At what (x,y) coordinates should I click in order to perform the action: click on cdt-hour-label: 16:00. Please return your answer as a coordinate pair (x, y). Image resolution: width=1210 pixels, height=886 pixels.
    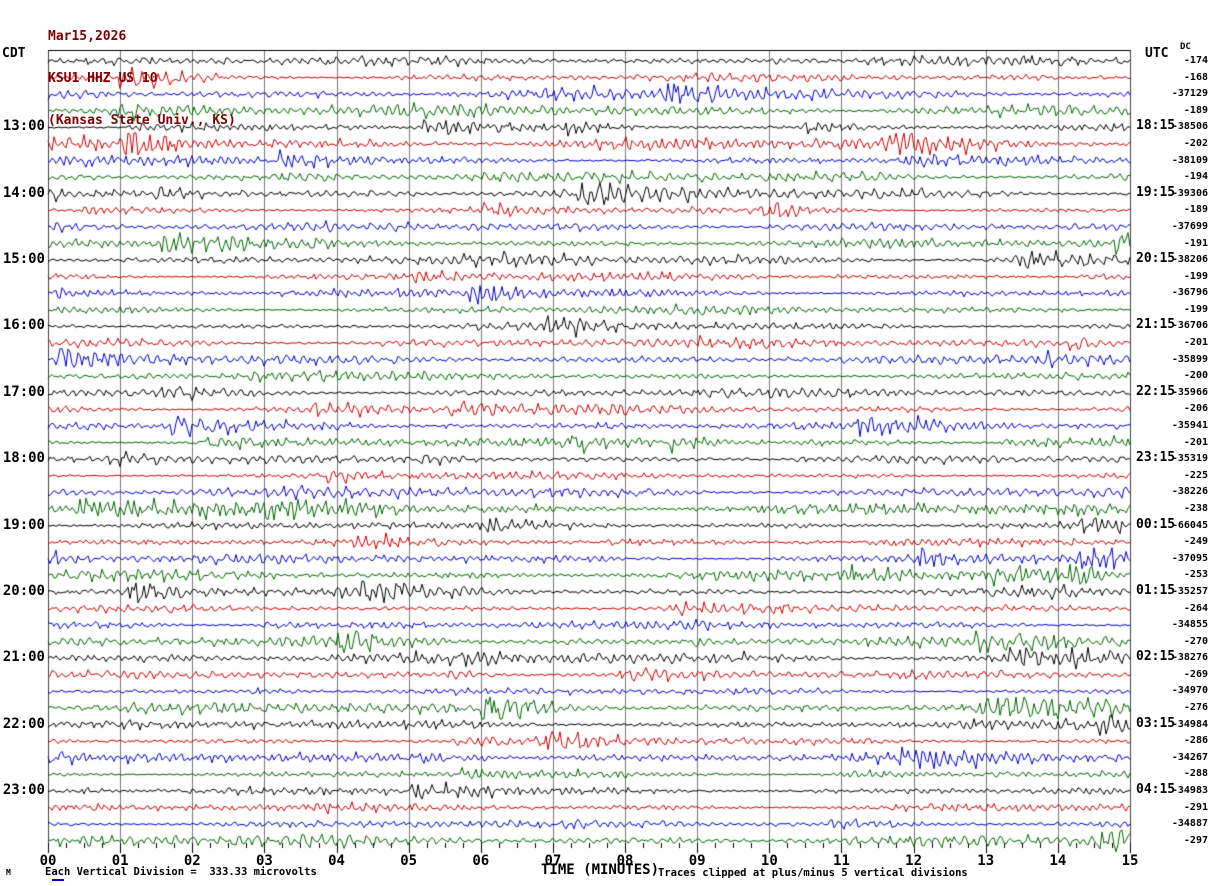
    Looking at the image, I should click on (23, 325).